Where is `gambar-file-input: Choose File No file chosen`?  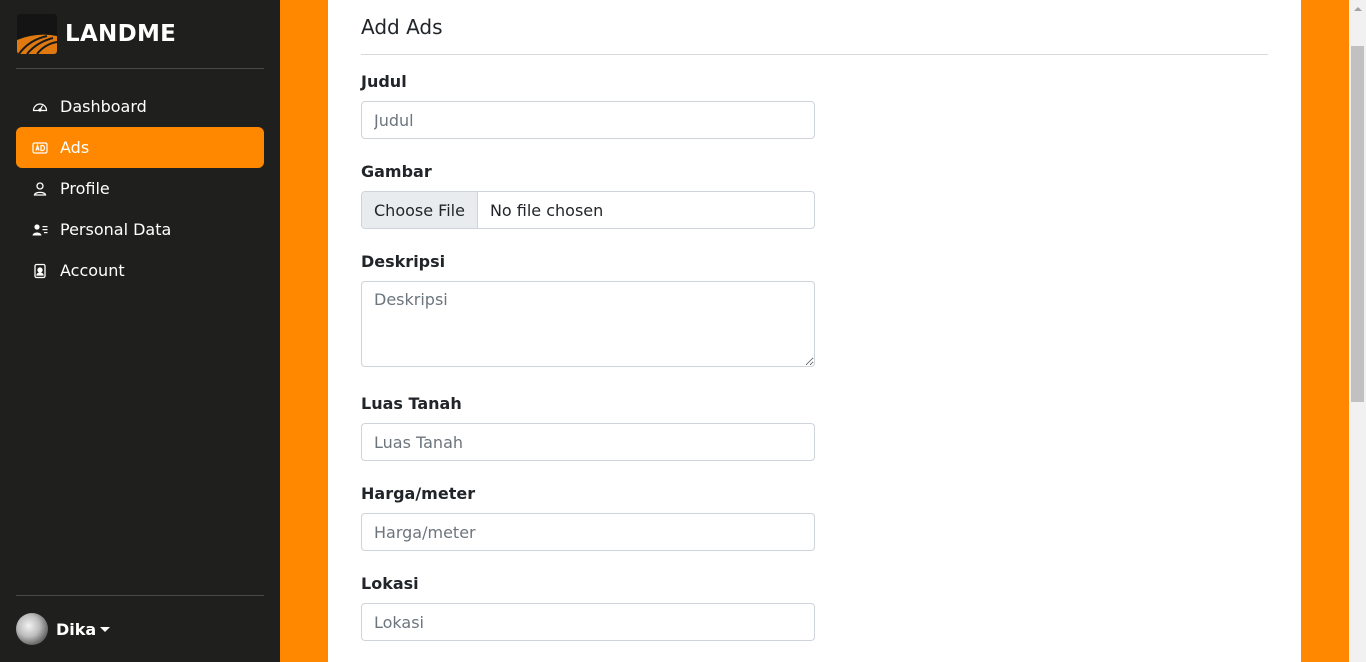
gambar-file-input: Choose File No file chosen is located at coordinates (588, 210).